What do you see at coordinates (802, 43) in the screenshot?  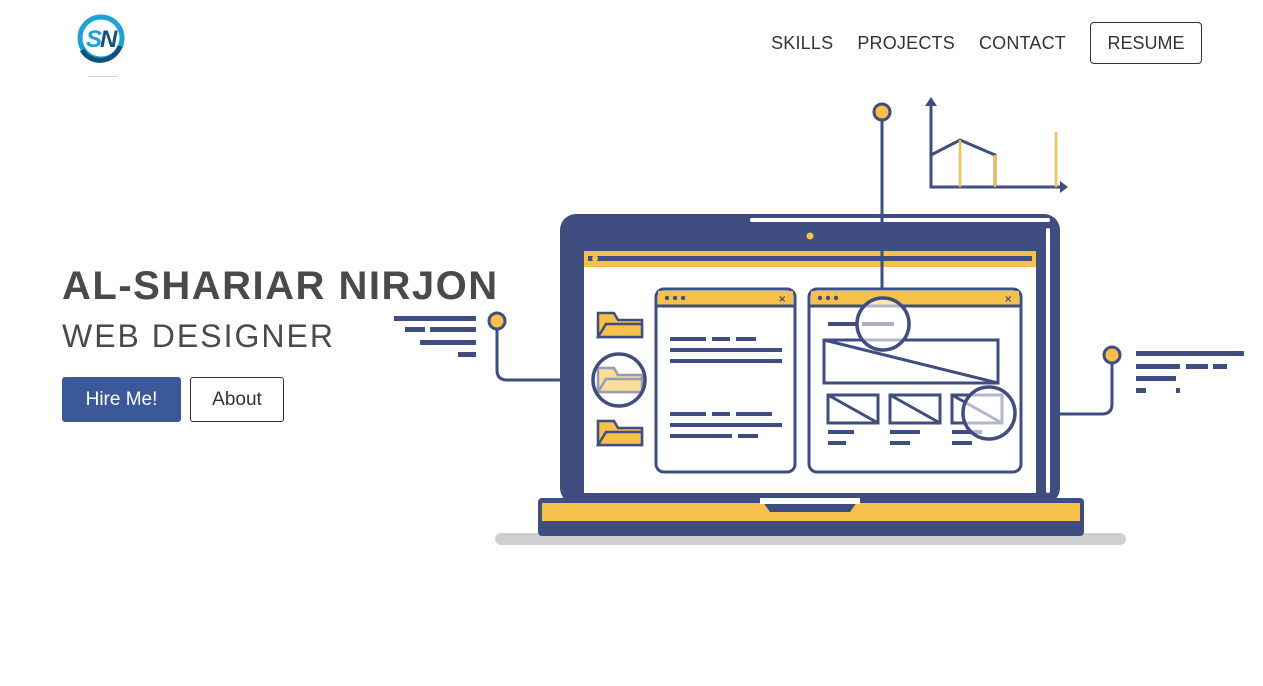 I see `nav-skills-link: SKILLS` at bounding box center [802, 43].